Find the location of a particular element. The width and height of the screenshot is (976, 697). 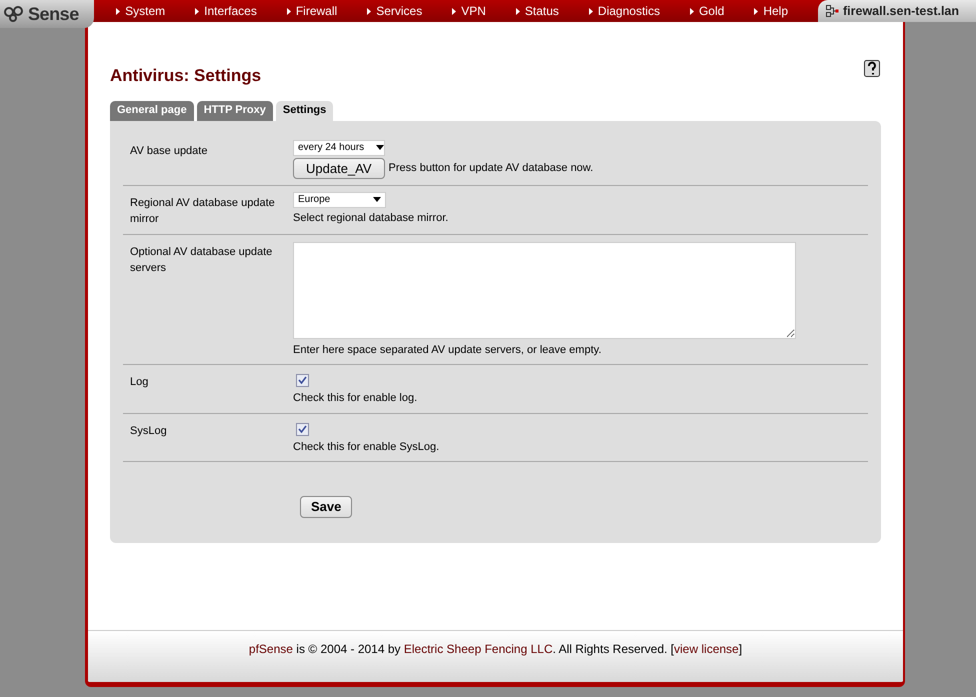

help-text: Enter here space separated AV update servers, or leave empty. is located at coordinates (447, 350).